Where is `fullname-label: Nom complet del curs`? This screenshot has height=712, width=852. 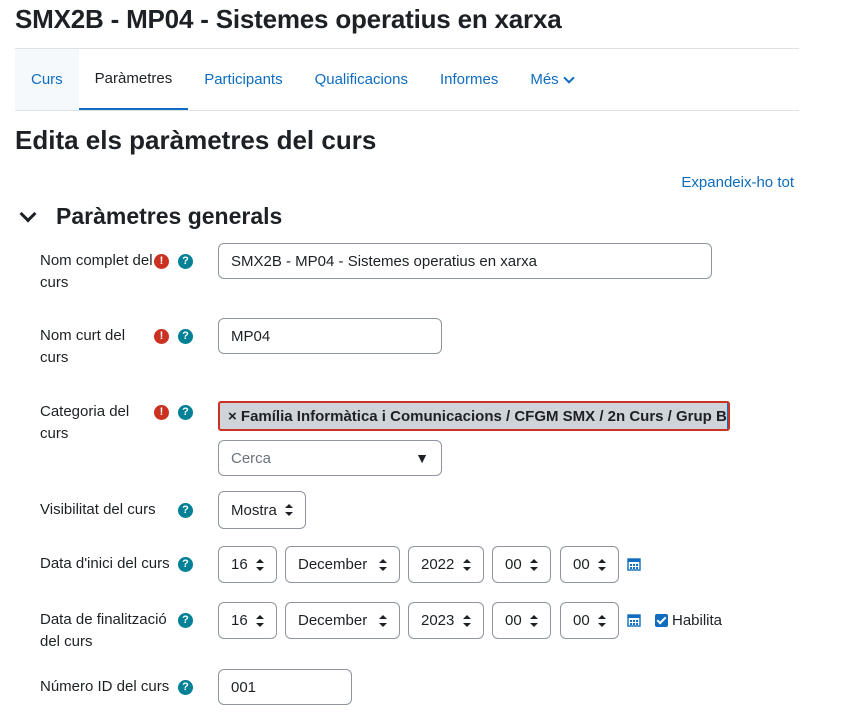
fullname-label: Nom complet del curs is located at coordinates (96, 271).